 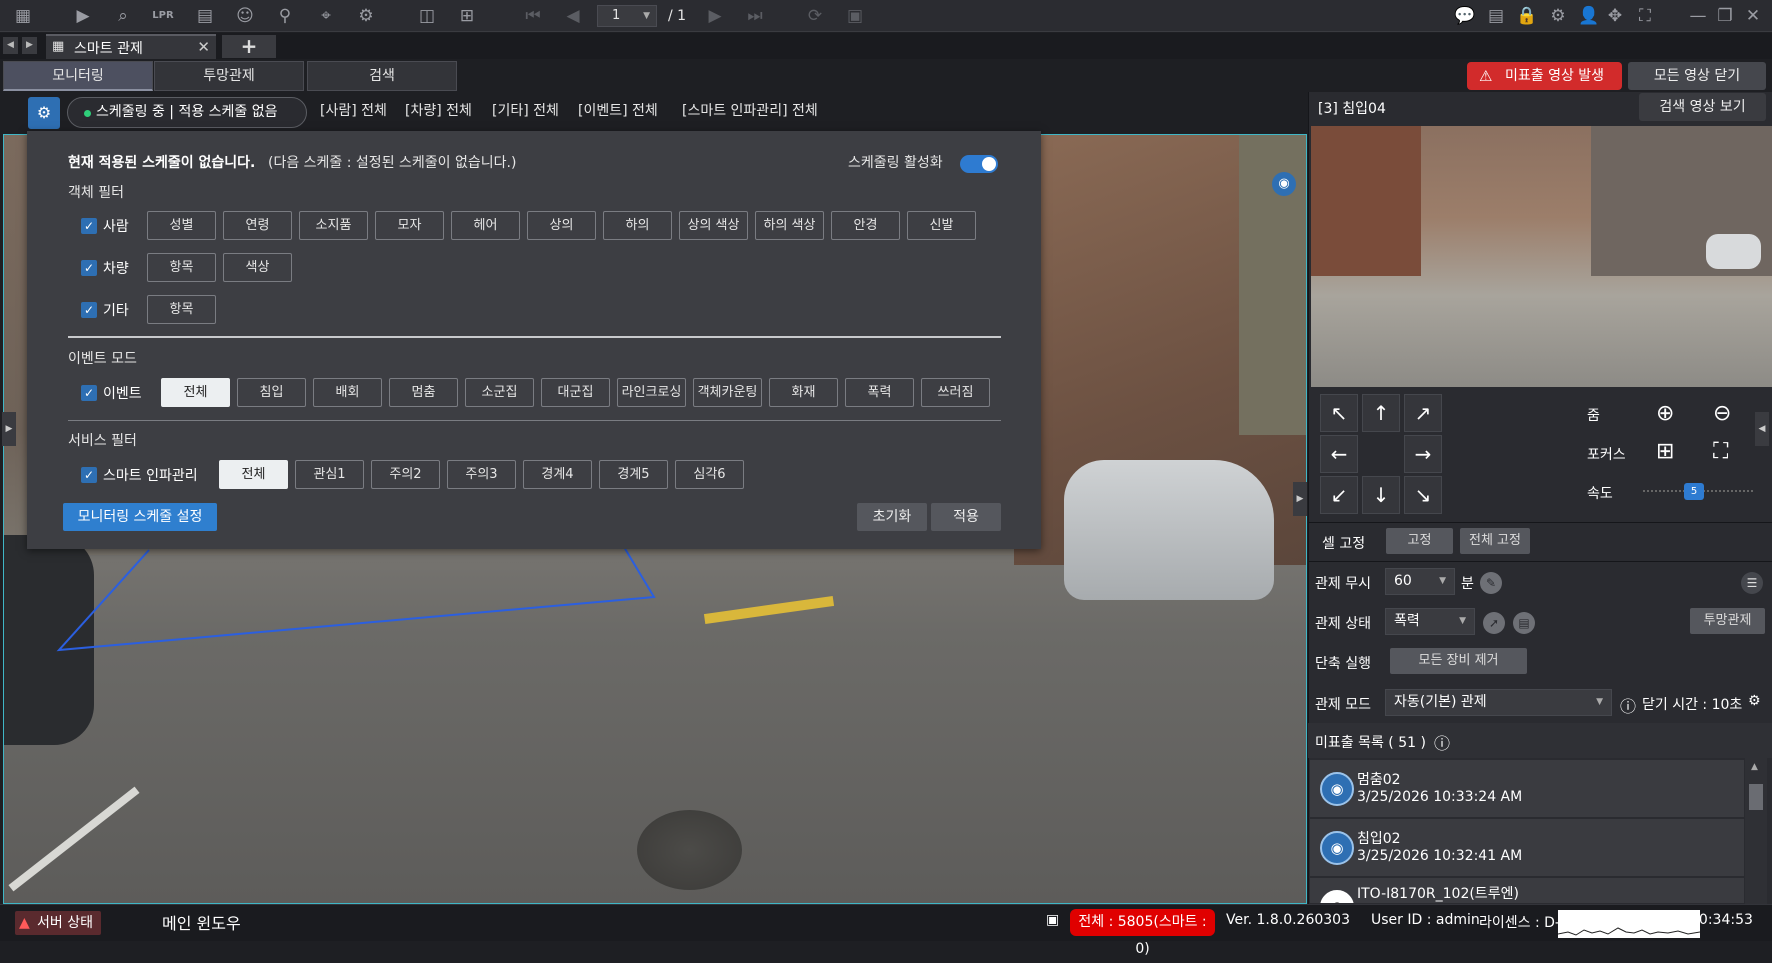 I want to click on person-attr-button-6: 하의, so click(x=637, y=225).